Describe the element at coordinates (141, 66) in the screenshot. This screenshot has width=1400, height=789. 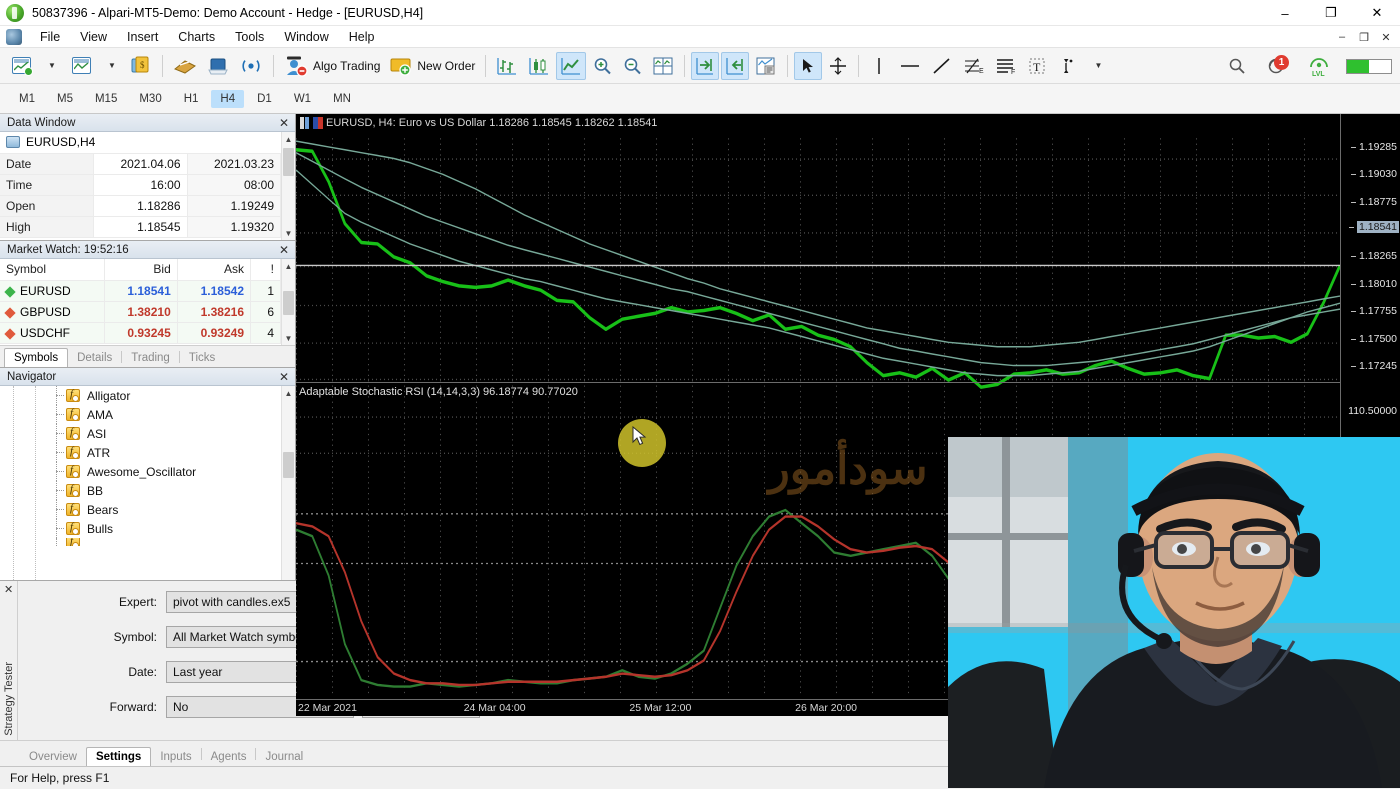
I see `profiles-button: $` at that location.